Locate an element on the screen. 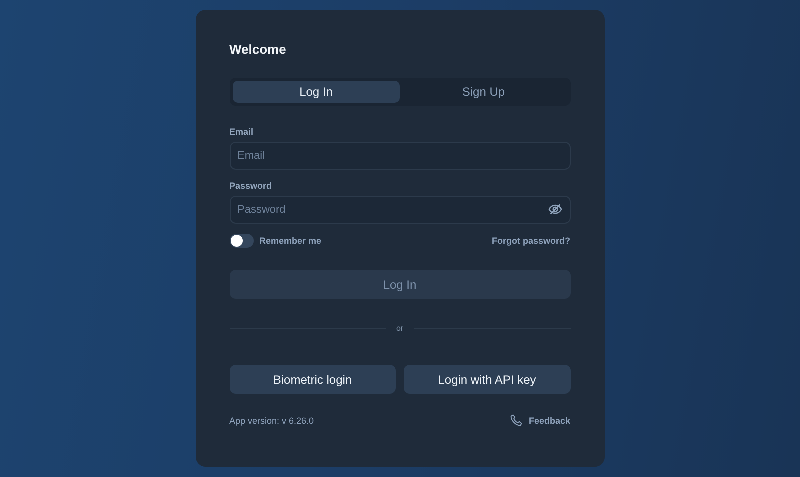  toggle-switch is located at coordinates (242, 241).